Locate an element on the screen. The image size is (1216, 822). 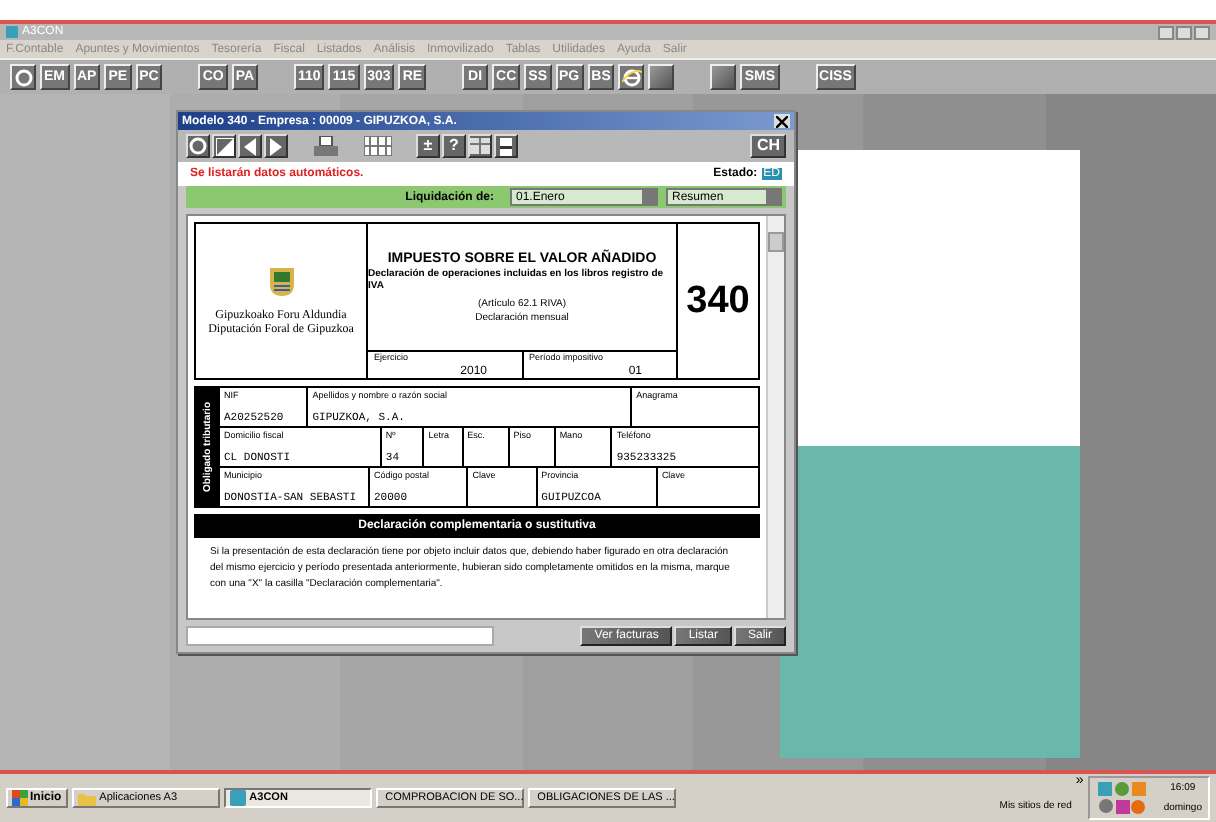
minimize-button is located at coordinates (1166, 32).